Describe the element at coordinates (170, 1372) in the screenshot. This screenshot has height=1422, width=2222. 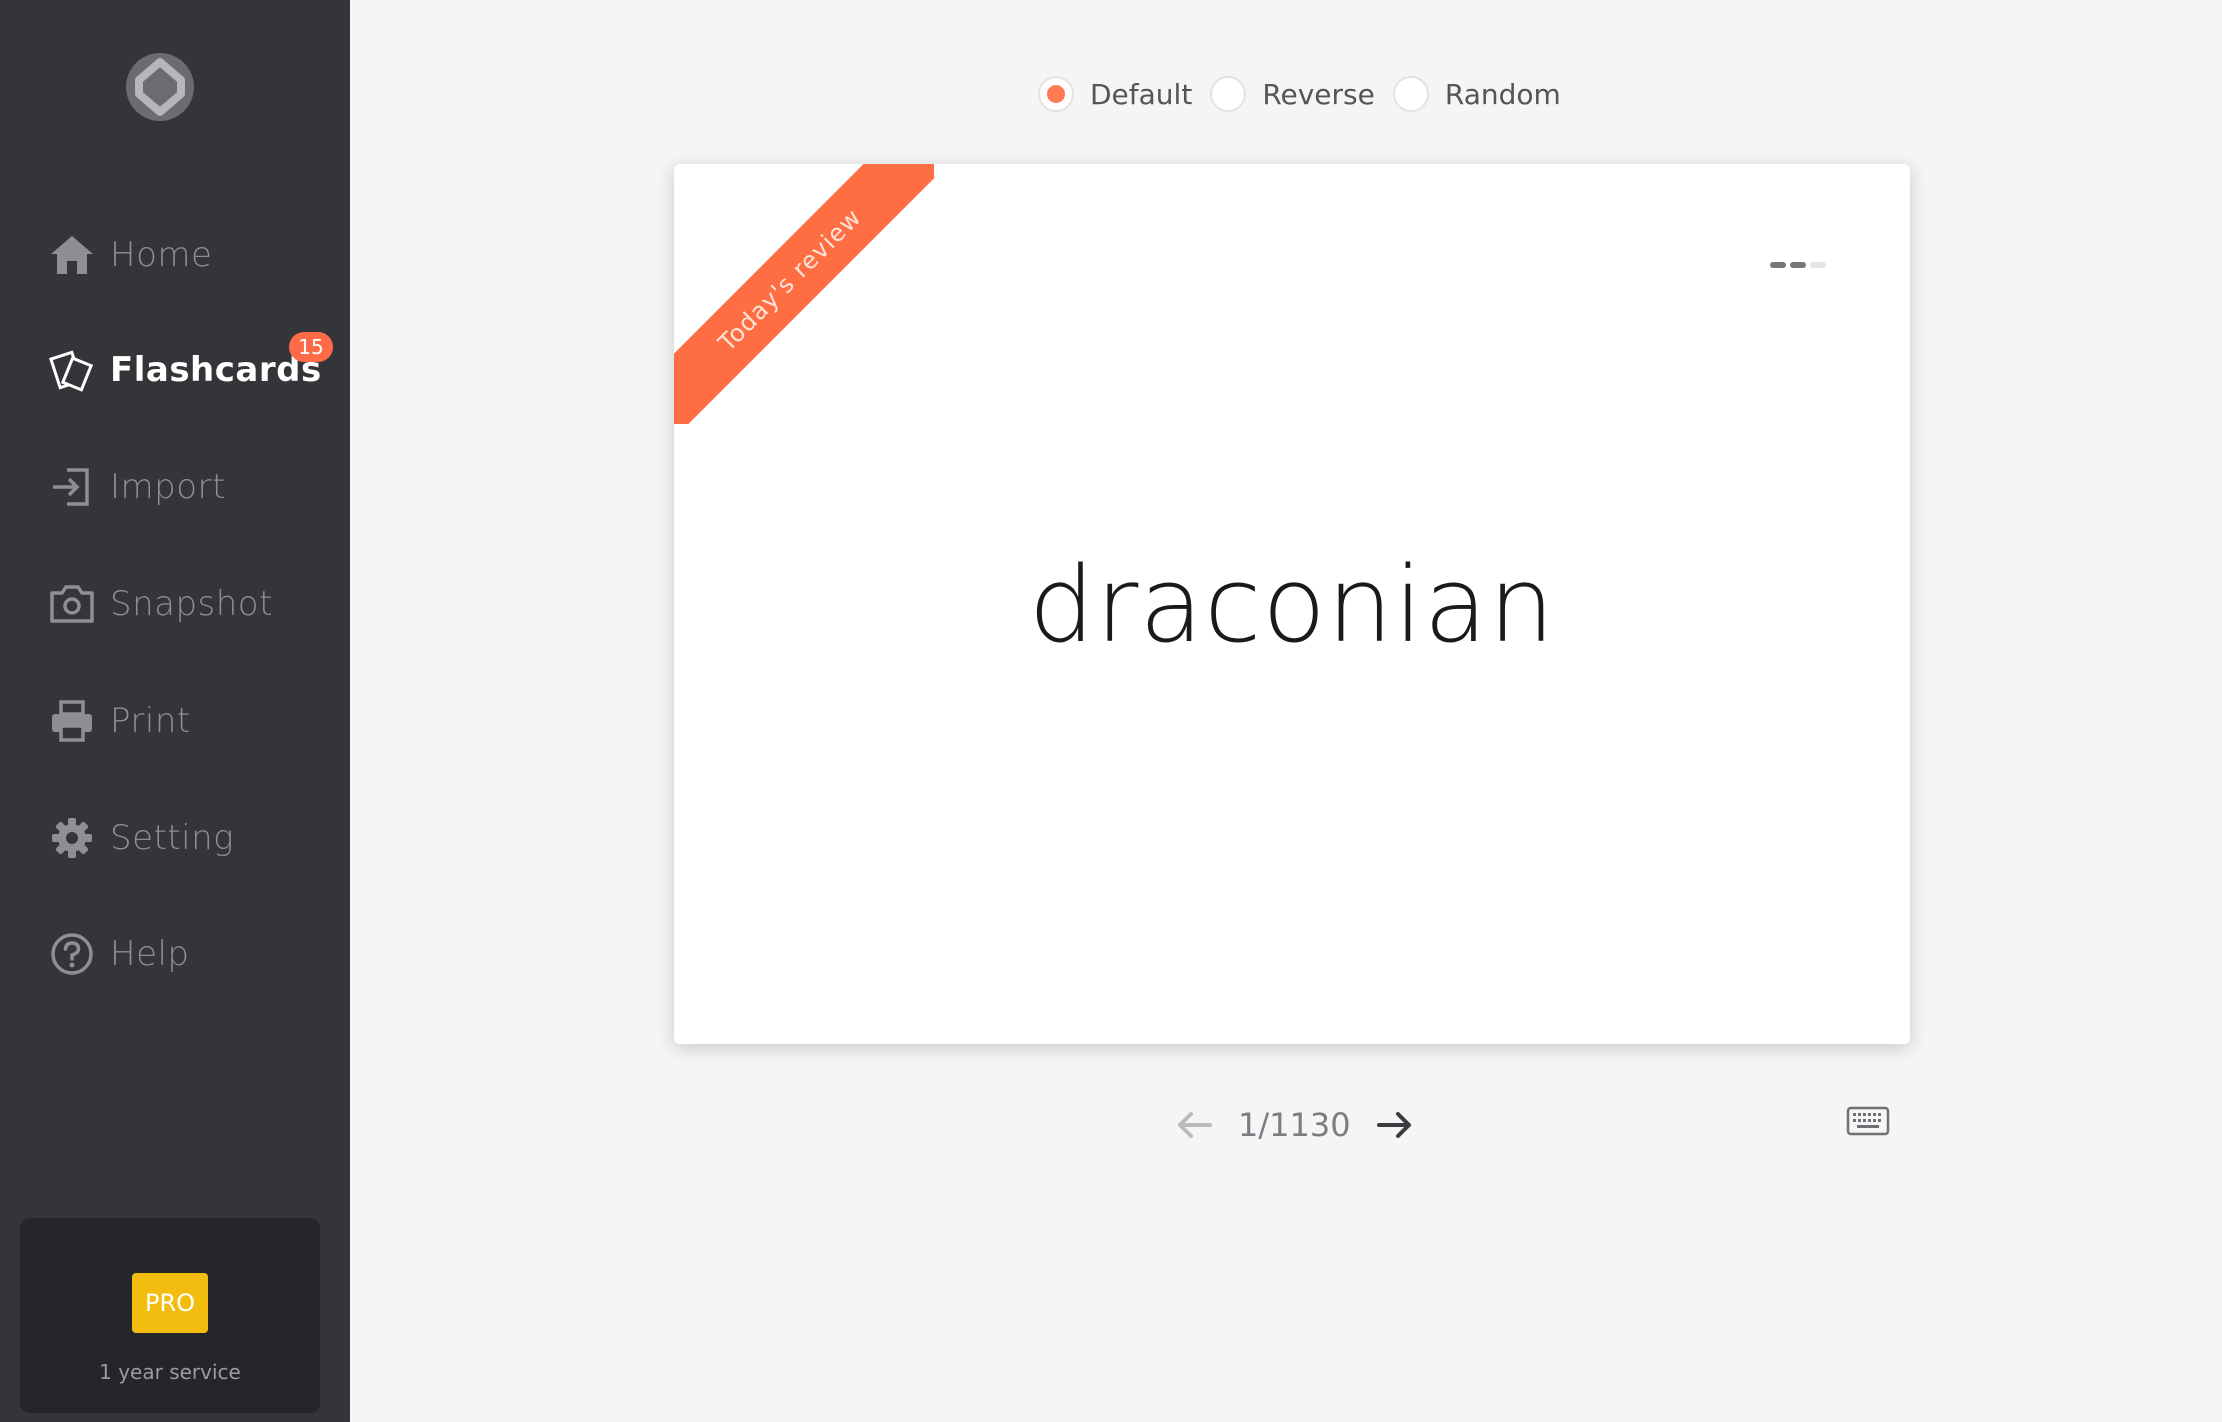
I see `pro-service-text: 1 year service` at that location.